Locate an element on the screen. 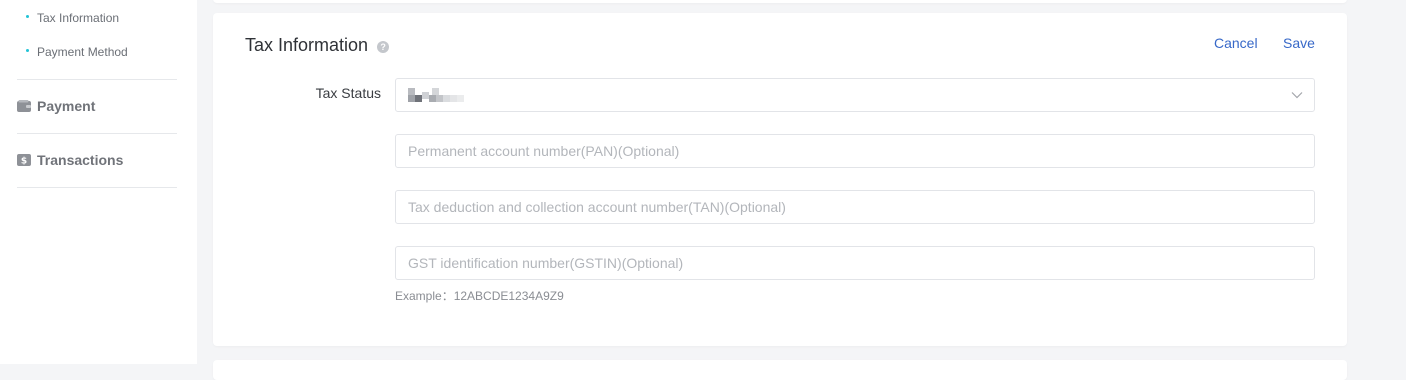  tax-status-label: Tax Status is located at coordinates (348, 93).